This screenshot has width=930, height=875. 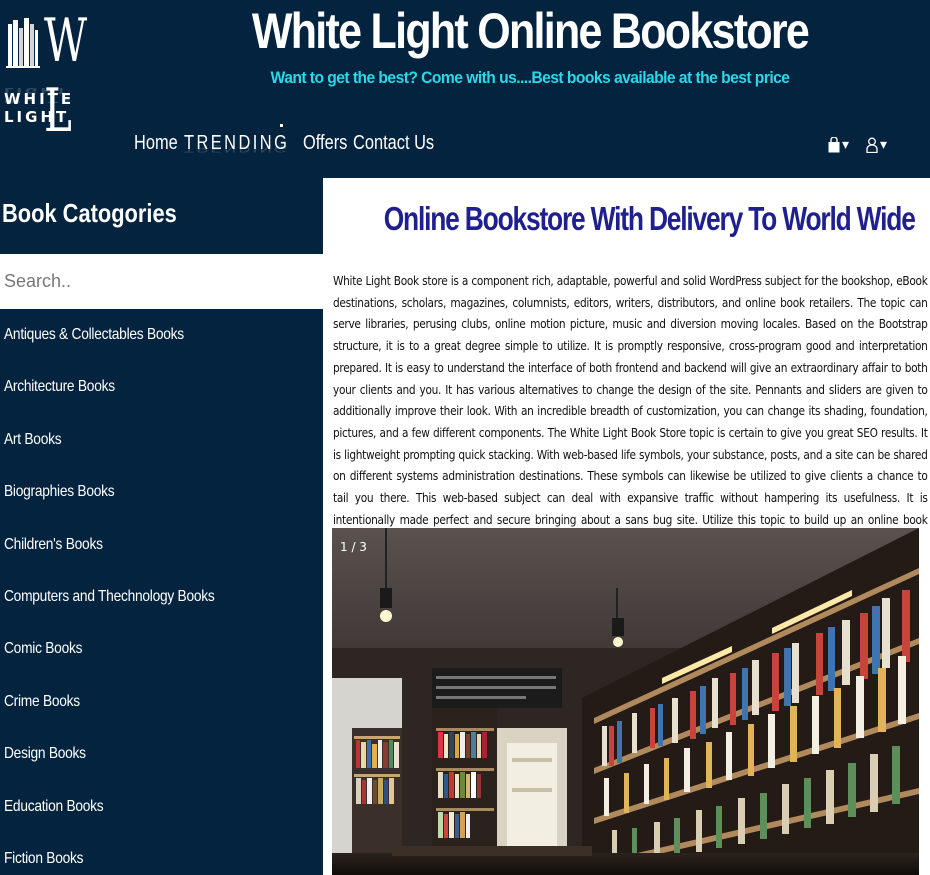 What do you see at coordinates (161, 440) in the screenshot?
I see `category-item: Art Books` at bounding box center [161, 440].